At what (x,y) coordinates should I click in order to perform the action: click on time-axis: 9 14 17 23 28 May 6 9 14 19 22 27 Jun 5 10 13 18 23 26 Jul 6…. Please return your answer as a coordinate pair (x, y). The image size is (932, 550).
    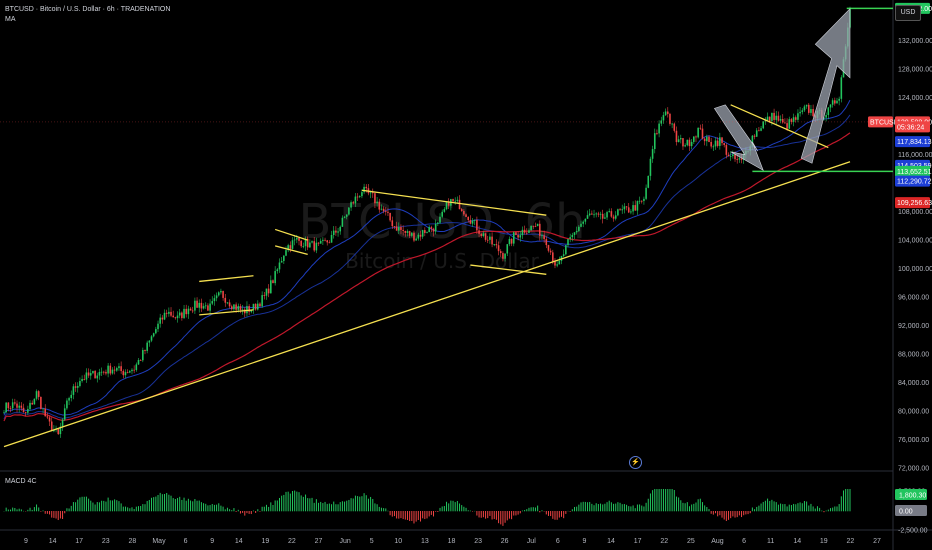
    Looking at the image, I should click on (452, 541).